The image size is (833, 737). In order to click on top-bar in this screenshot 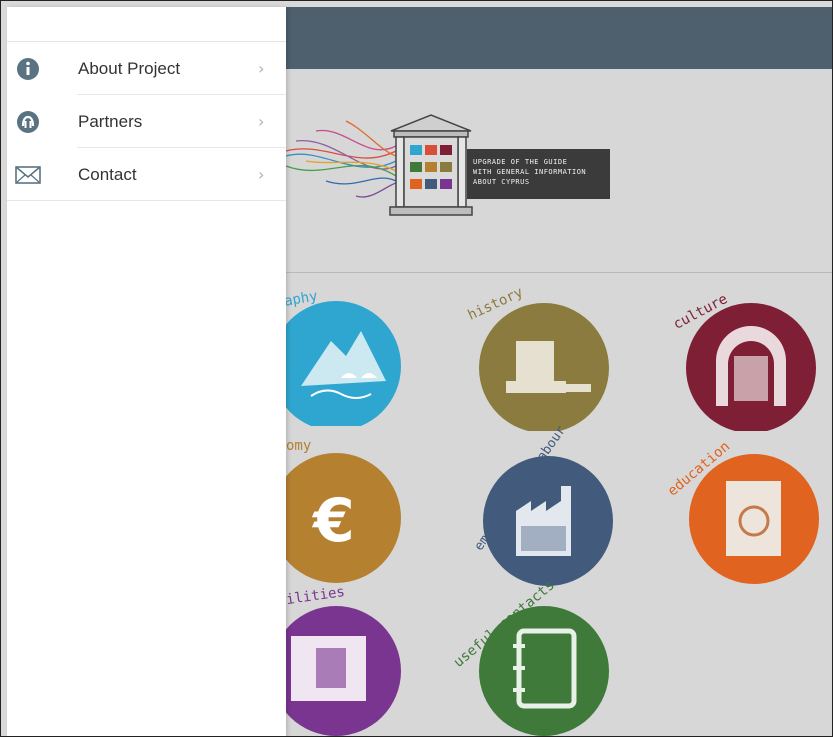, I will do `click(559, 38)`.